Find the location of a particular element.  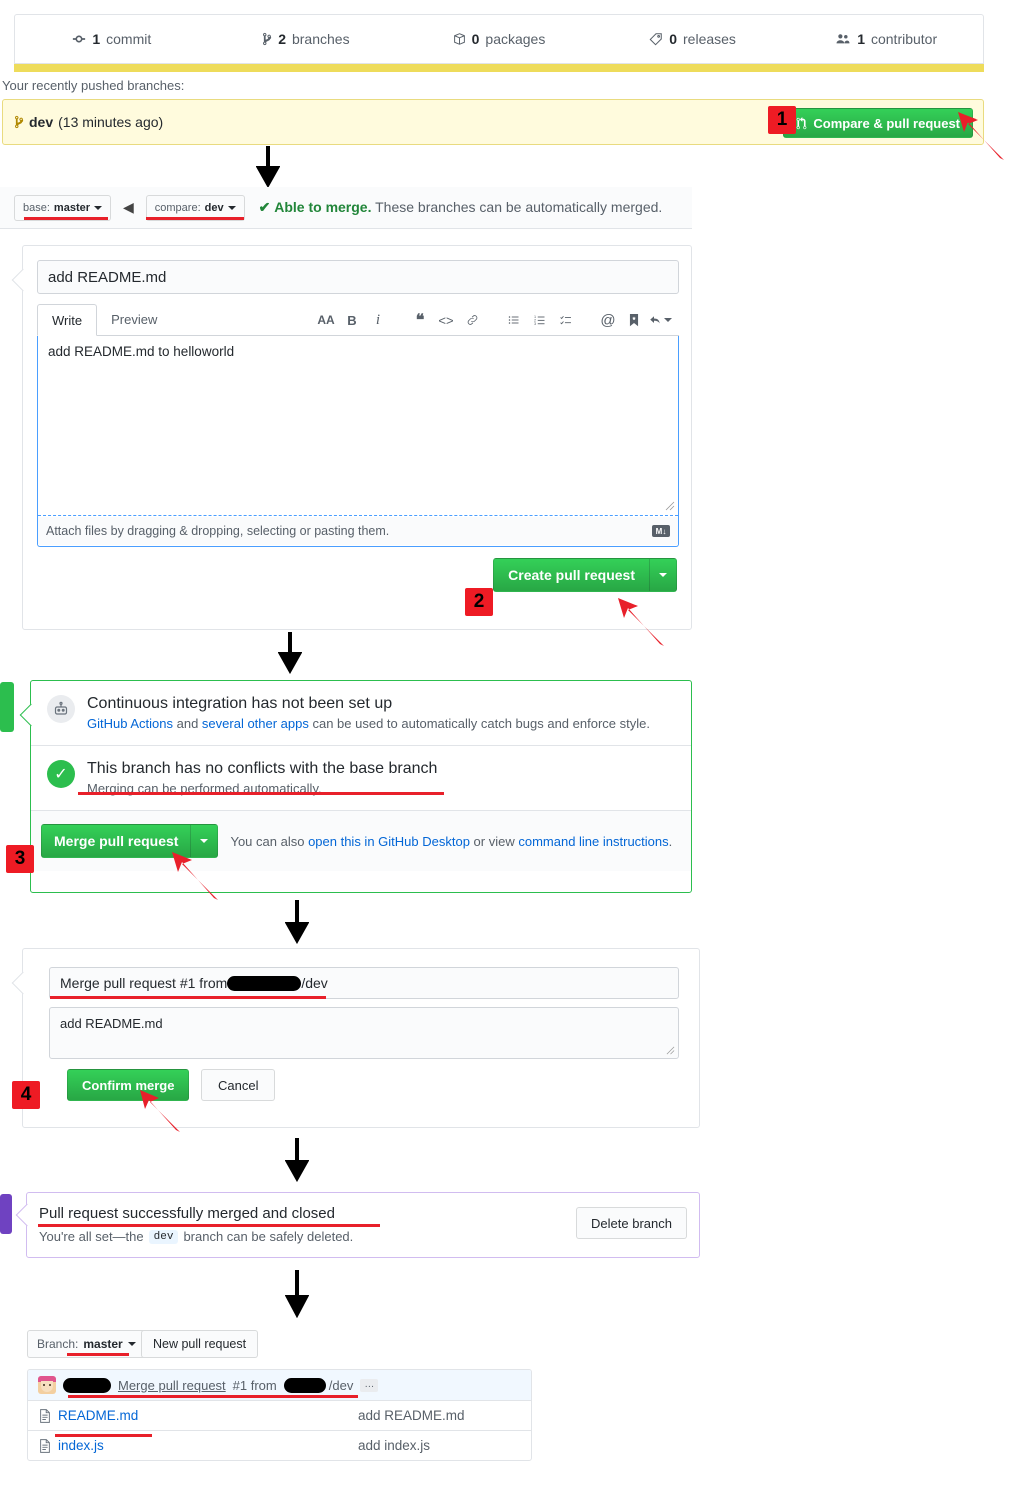

branch-icon is located at coordinates (18, 122).